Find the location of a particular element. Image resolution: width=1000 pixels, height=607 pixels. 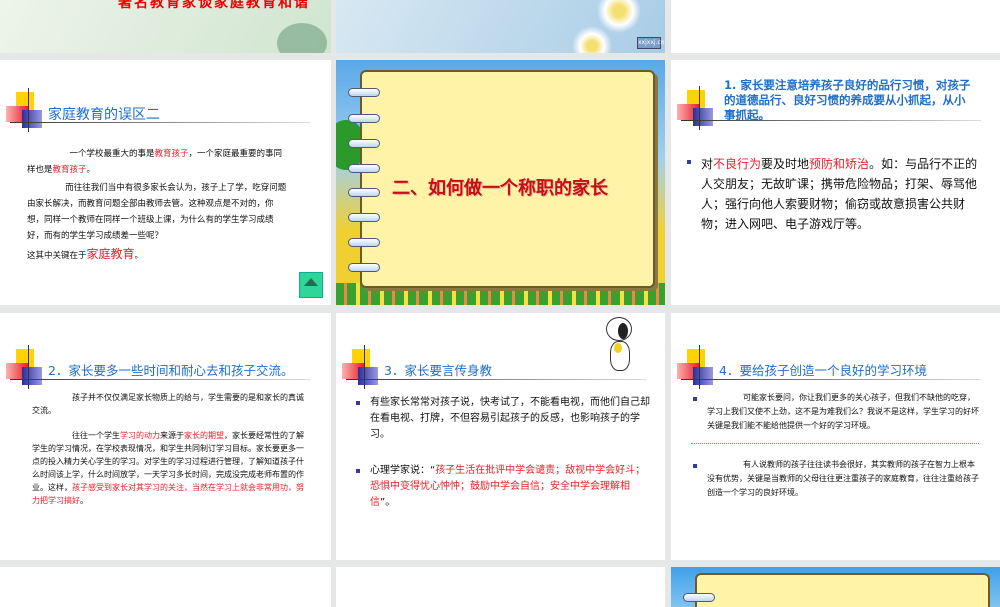

site-logo: xxjxxj.cn is located at coordinates (651, 43).